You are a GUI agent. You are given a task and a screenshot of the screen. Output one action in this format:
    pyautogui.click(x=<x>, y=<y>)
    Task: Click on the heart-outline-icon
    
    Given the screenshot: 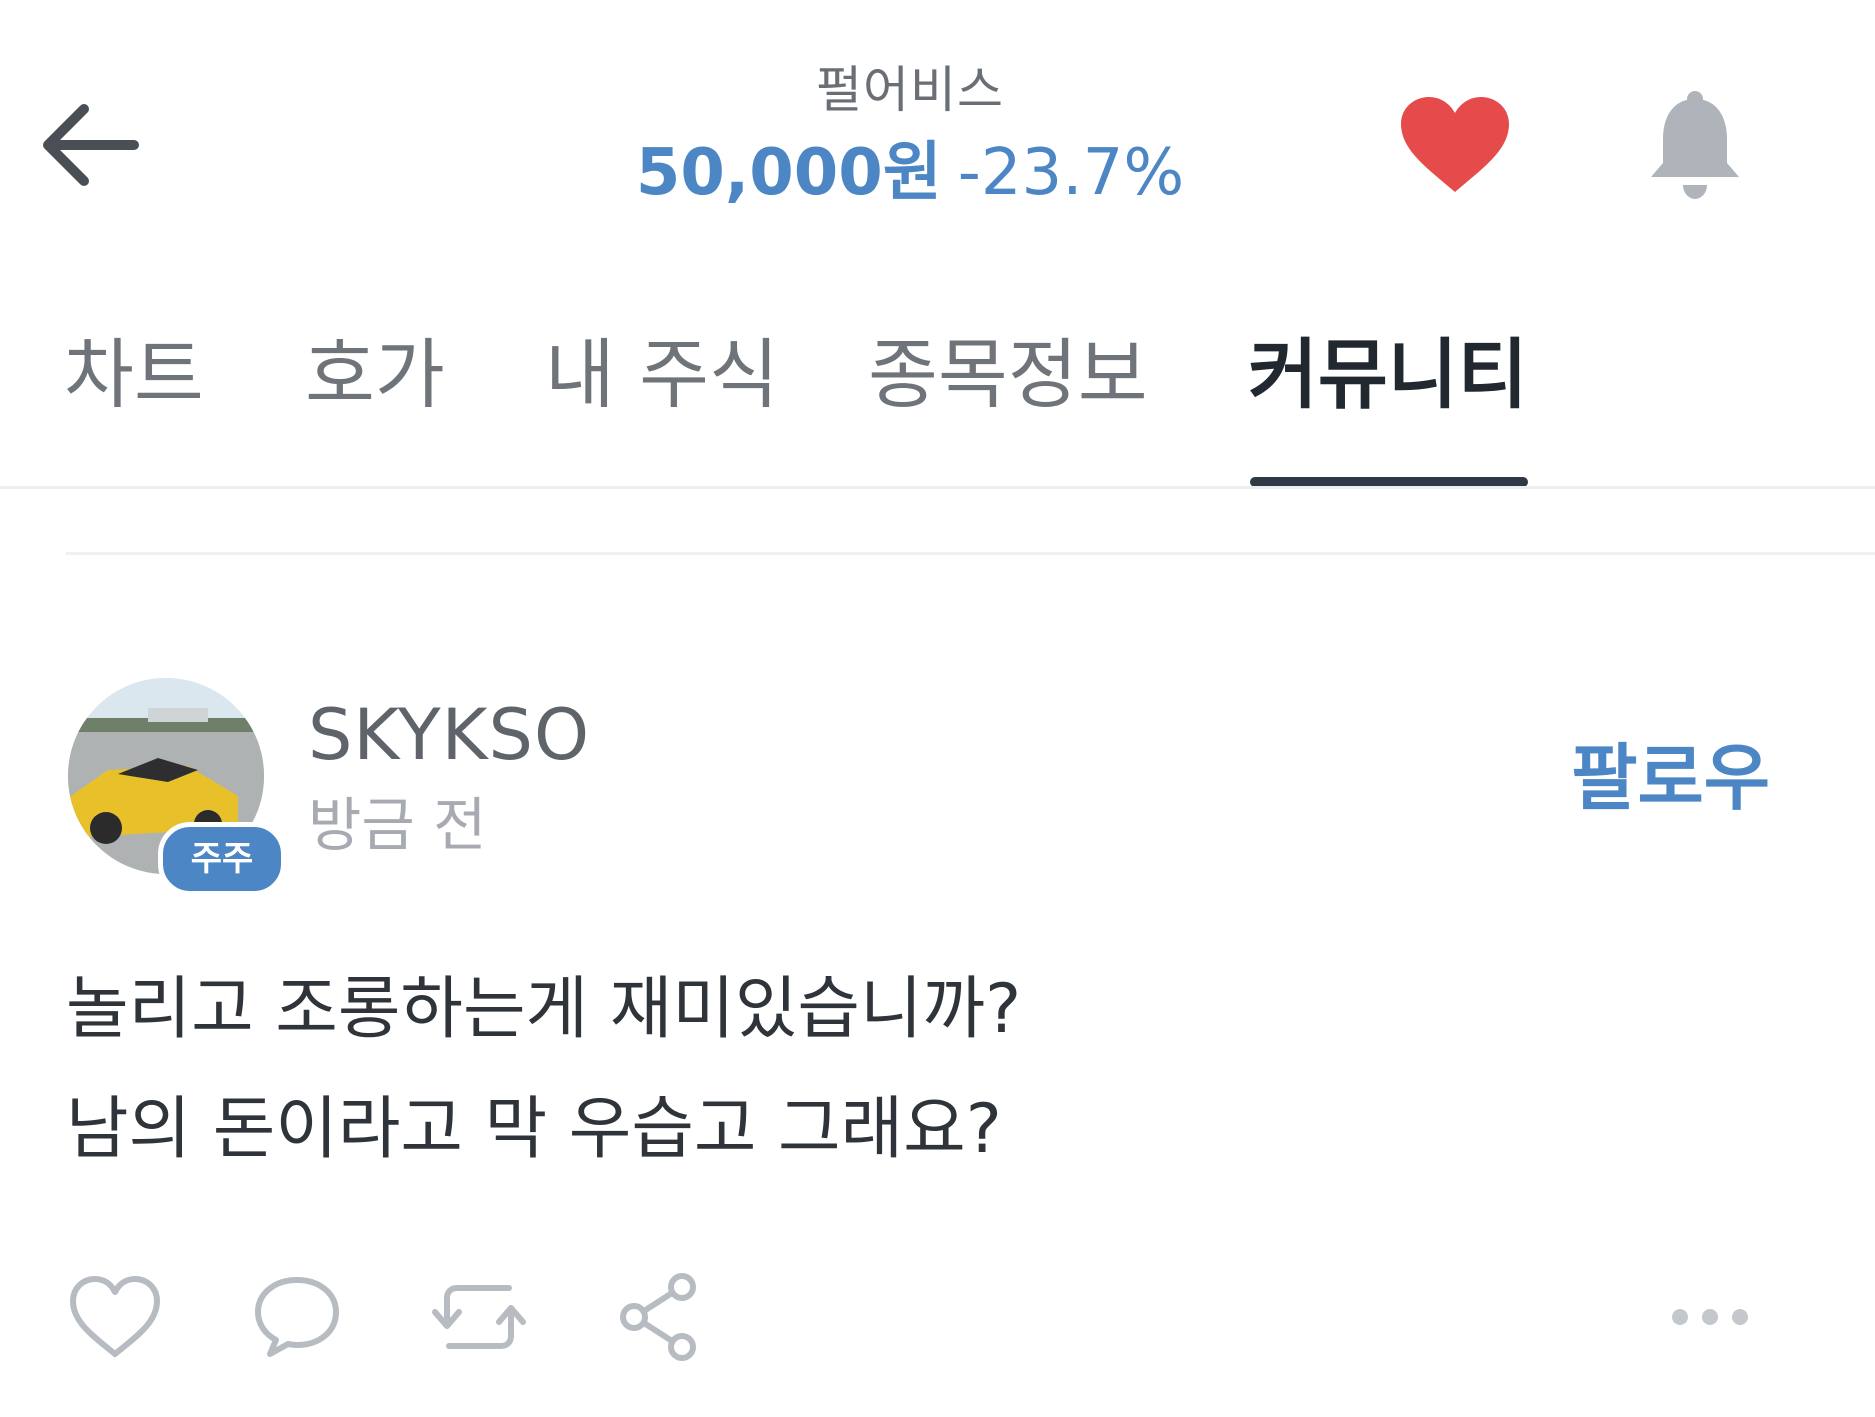 What is the action you would take?
    pyautogui.click(x=115, y=1316)
    